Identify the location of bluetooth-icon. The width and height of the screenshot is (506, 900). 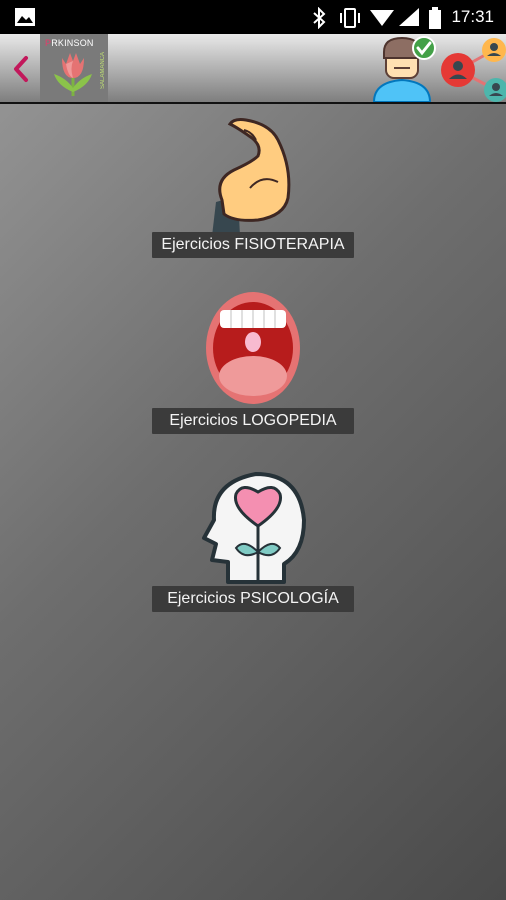
(319, 18).